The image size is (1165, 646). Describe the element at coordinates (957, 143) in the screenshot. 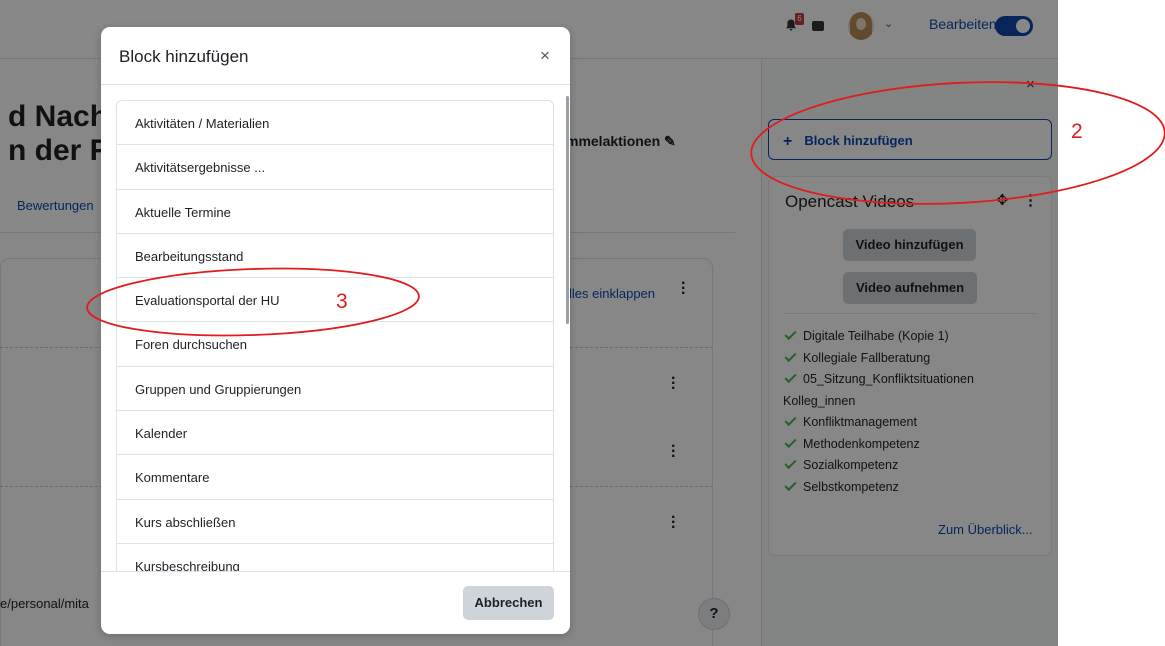

I see `annotation-ellipse-block-button` at that location.